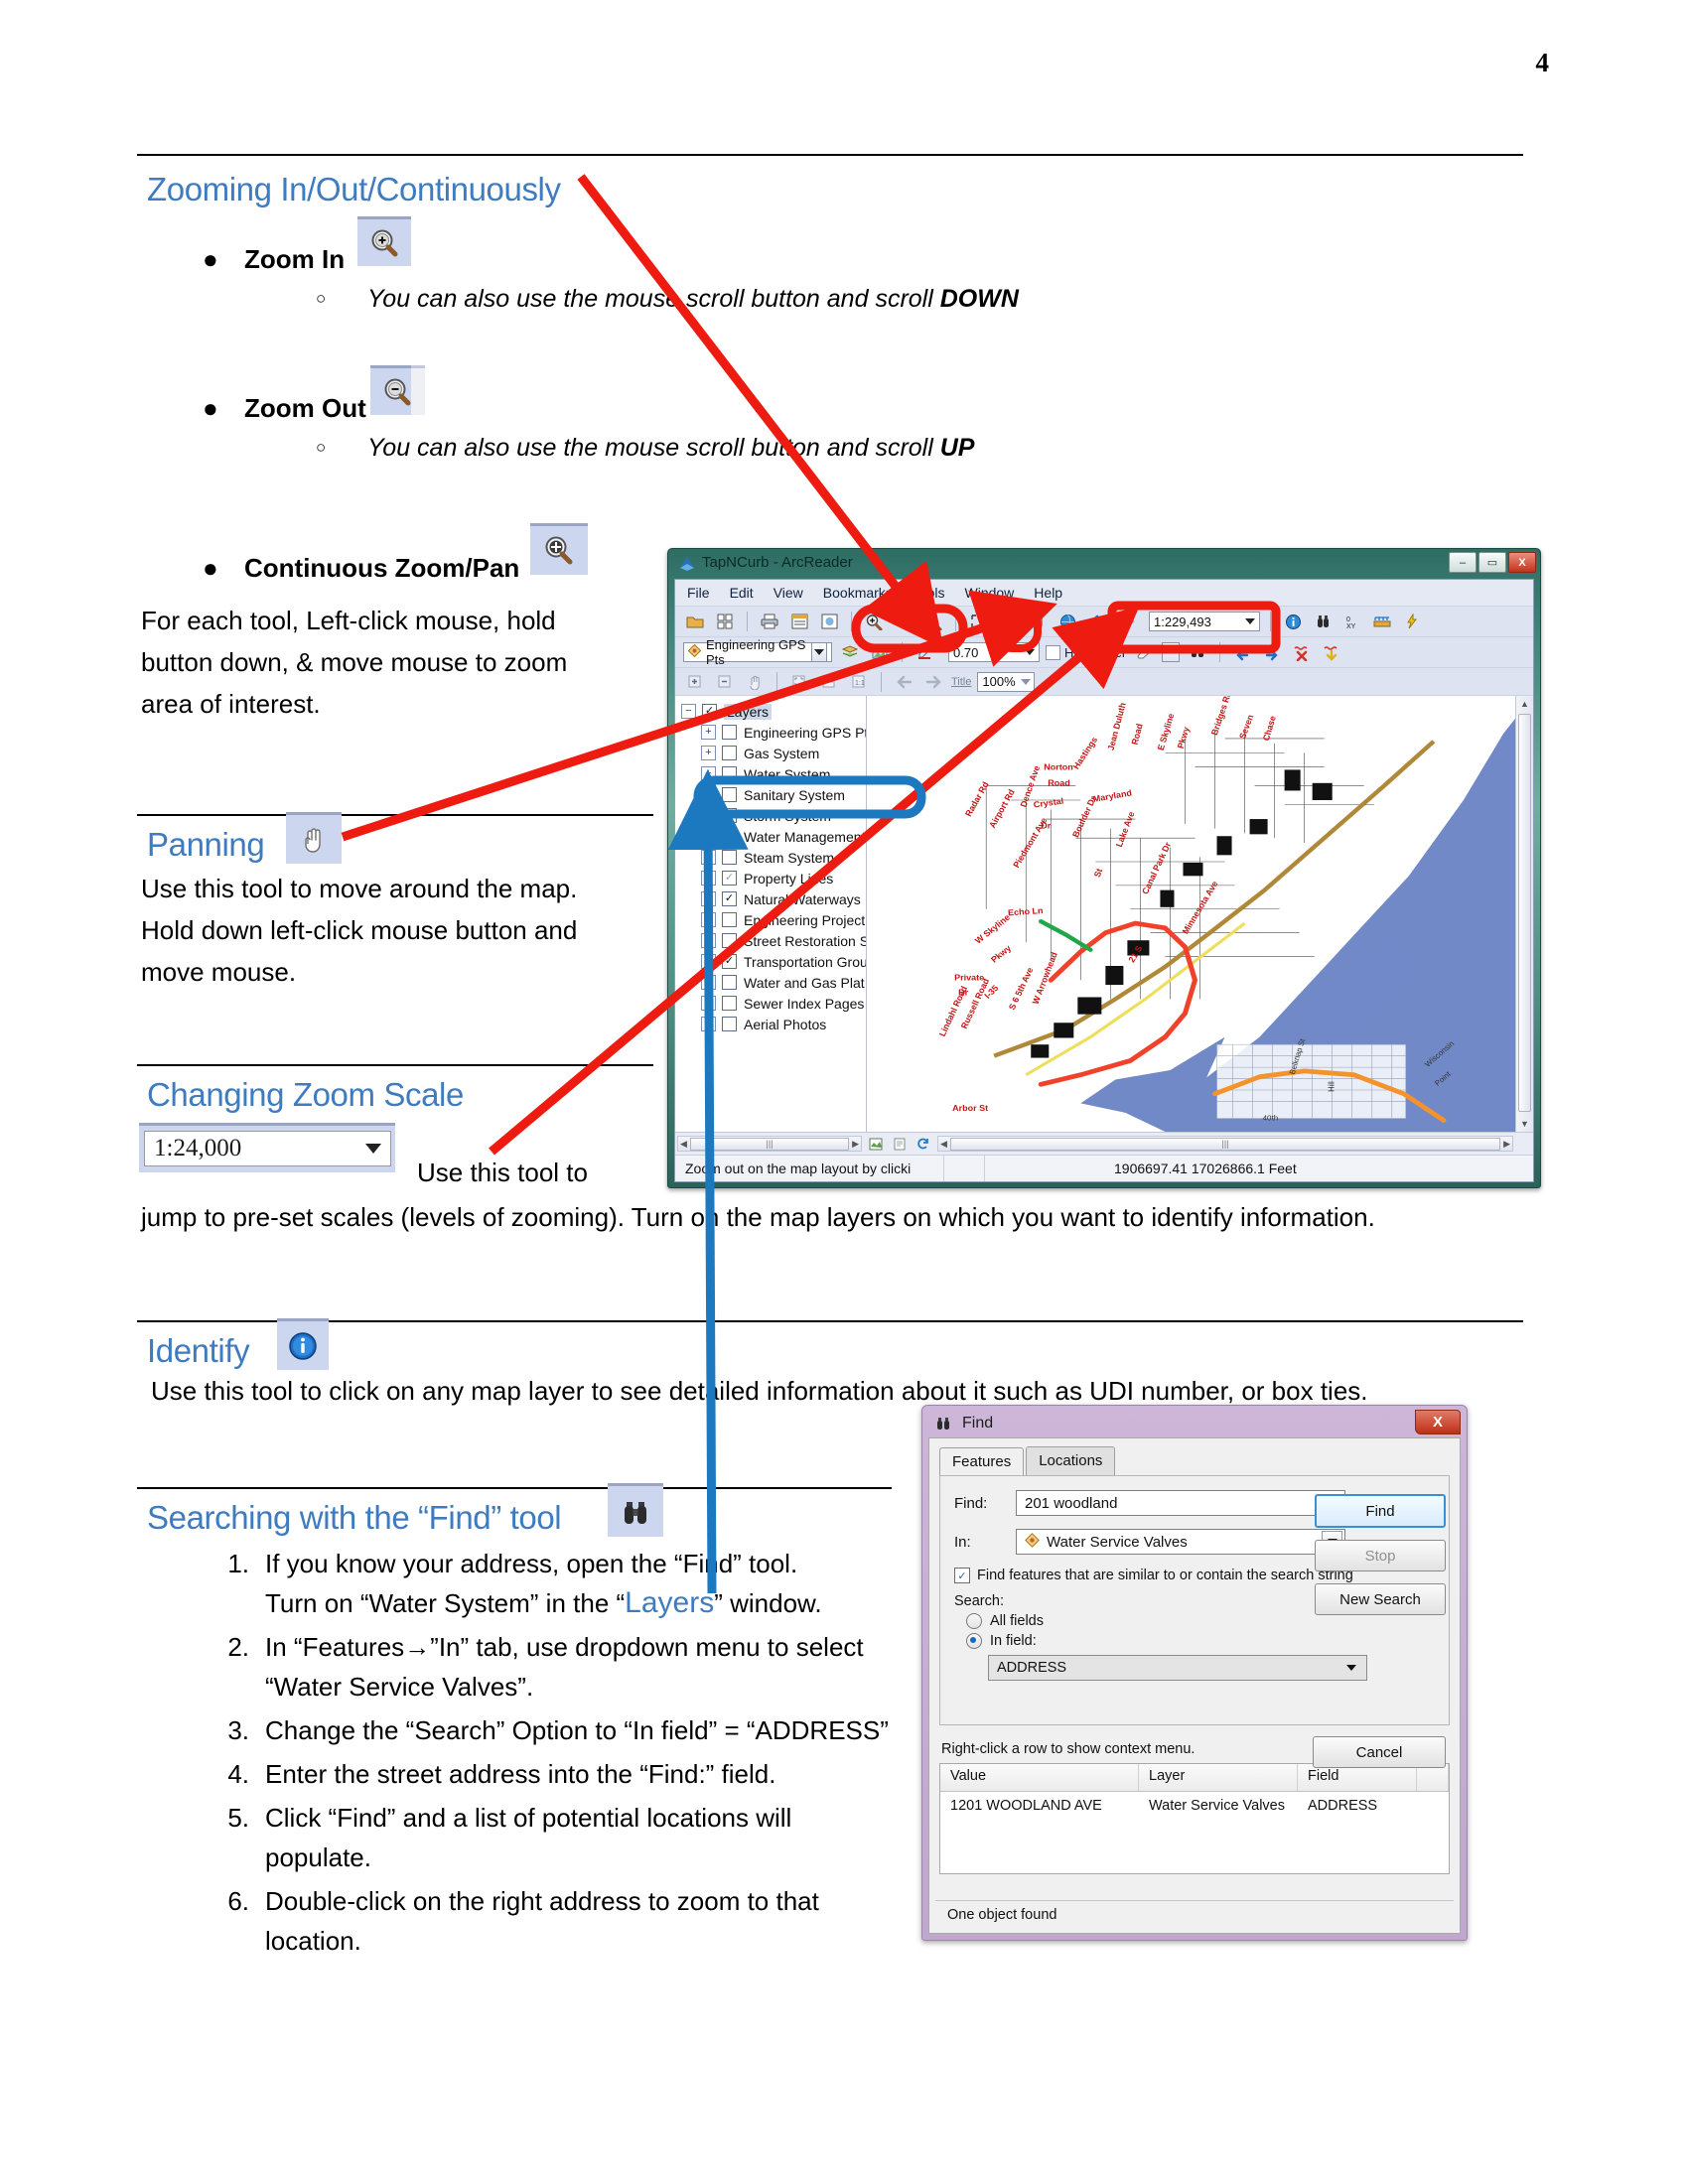 This screenshot has width=1688, height=2184. What do you see at coordinates (688, 711) in the screenshot?
I see `collapse-icon: −` at bounding box center [688, 711].